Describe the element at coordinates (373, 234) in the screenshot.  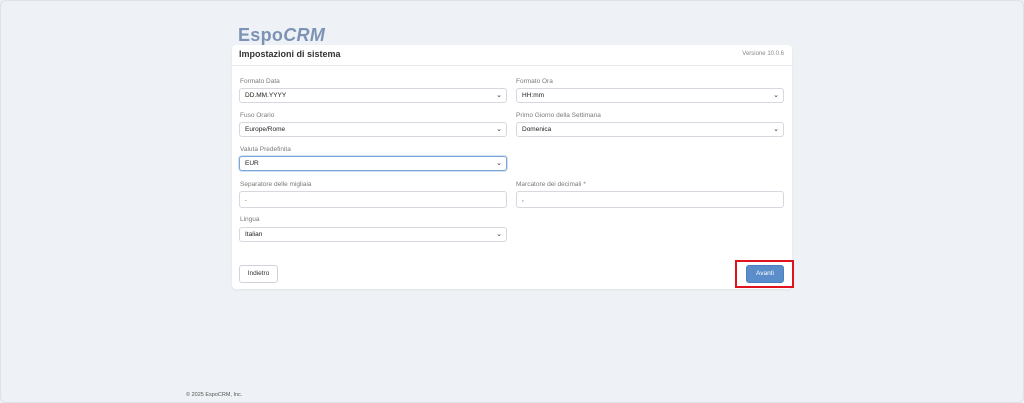
I see `language-select: Italian ⌄` at that location.